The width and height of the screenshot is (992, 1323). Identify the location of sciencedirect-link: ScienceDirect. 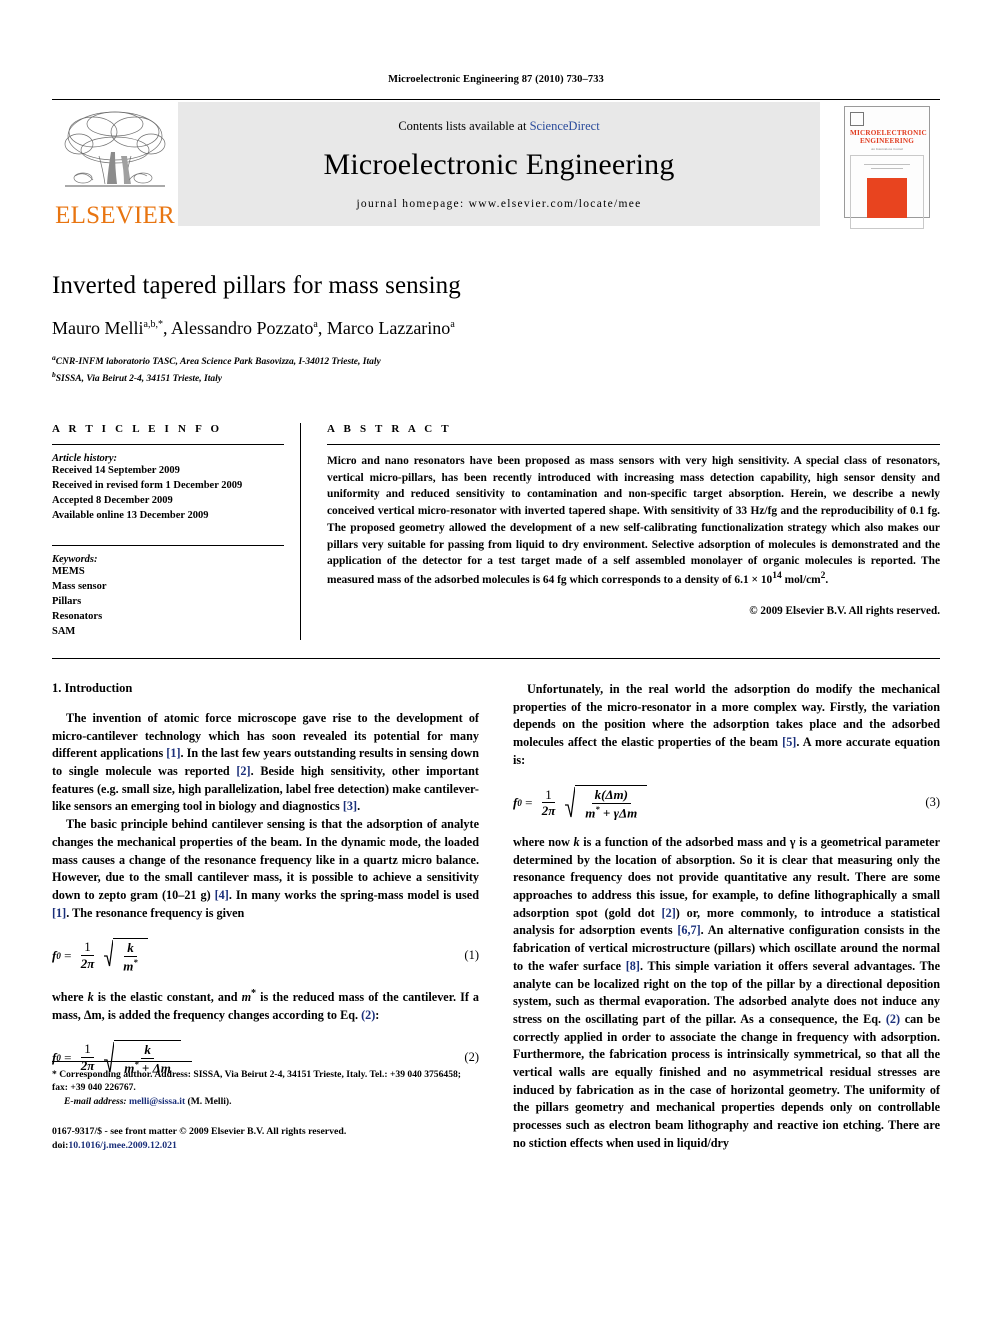
(565, 126).